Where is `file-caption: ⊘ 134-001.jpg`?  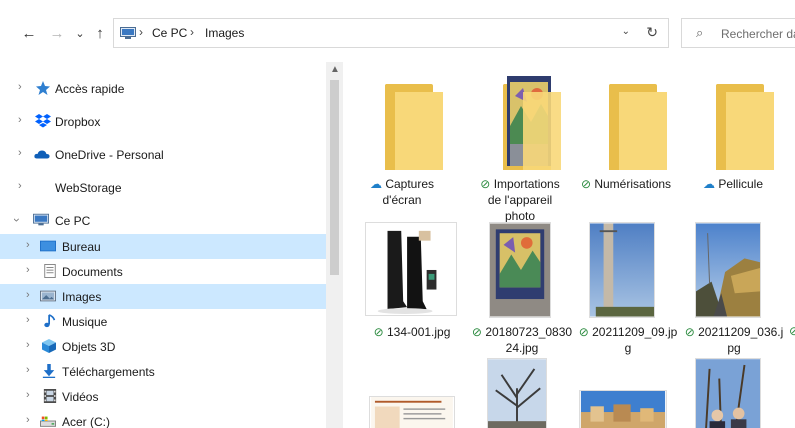
file-caption: ⊘ 134-001.jpg is located at coordinates (412, 332).